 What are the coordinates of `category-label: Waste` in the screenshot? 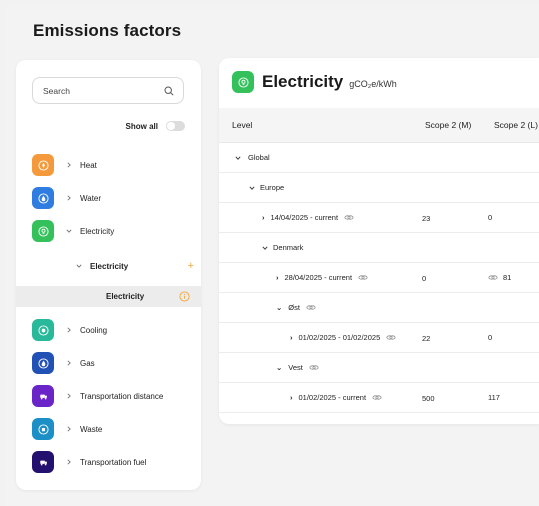 It's located at (91, 429).